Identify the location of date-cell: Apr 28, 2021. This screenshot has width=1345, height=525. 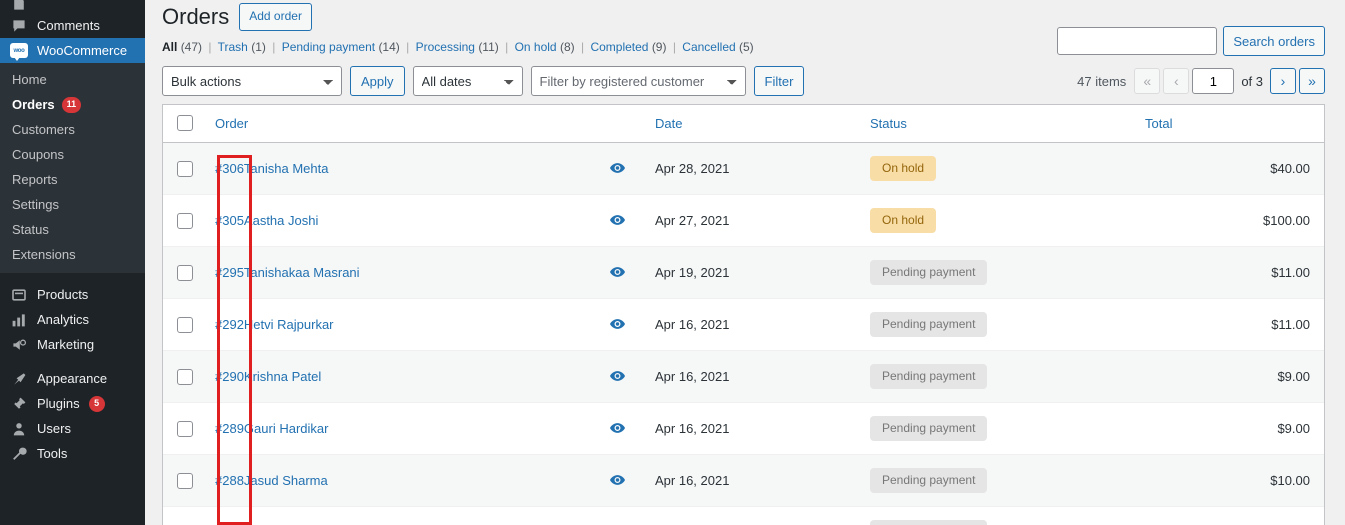
(752, 169).